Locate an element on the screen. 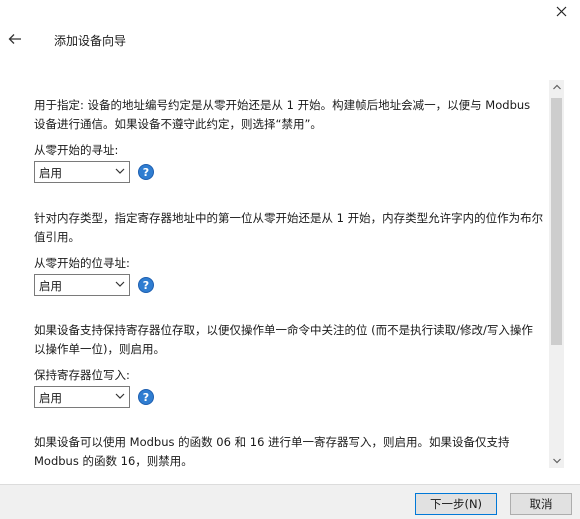  field-label: 保持寄存器位写入: is located at coordinates (82, 375).